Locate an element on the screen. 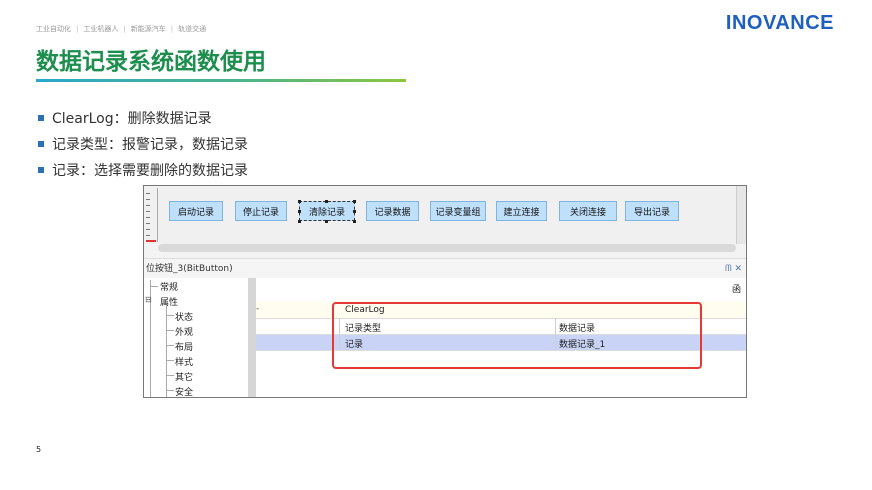 This screenshot has width=872, height=490. tree-item-status: 状态 is located at coordinates (184, 316).